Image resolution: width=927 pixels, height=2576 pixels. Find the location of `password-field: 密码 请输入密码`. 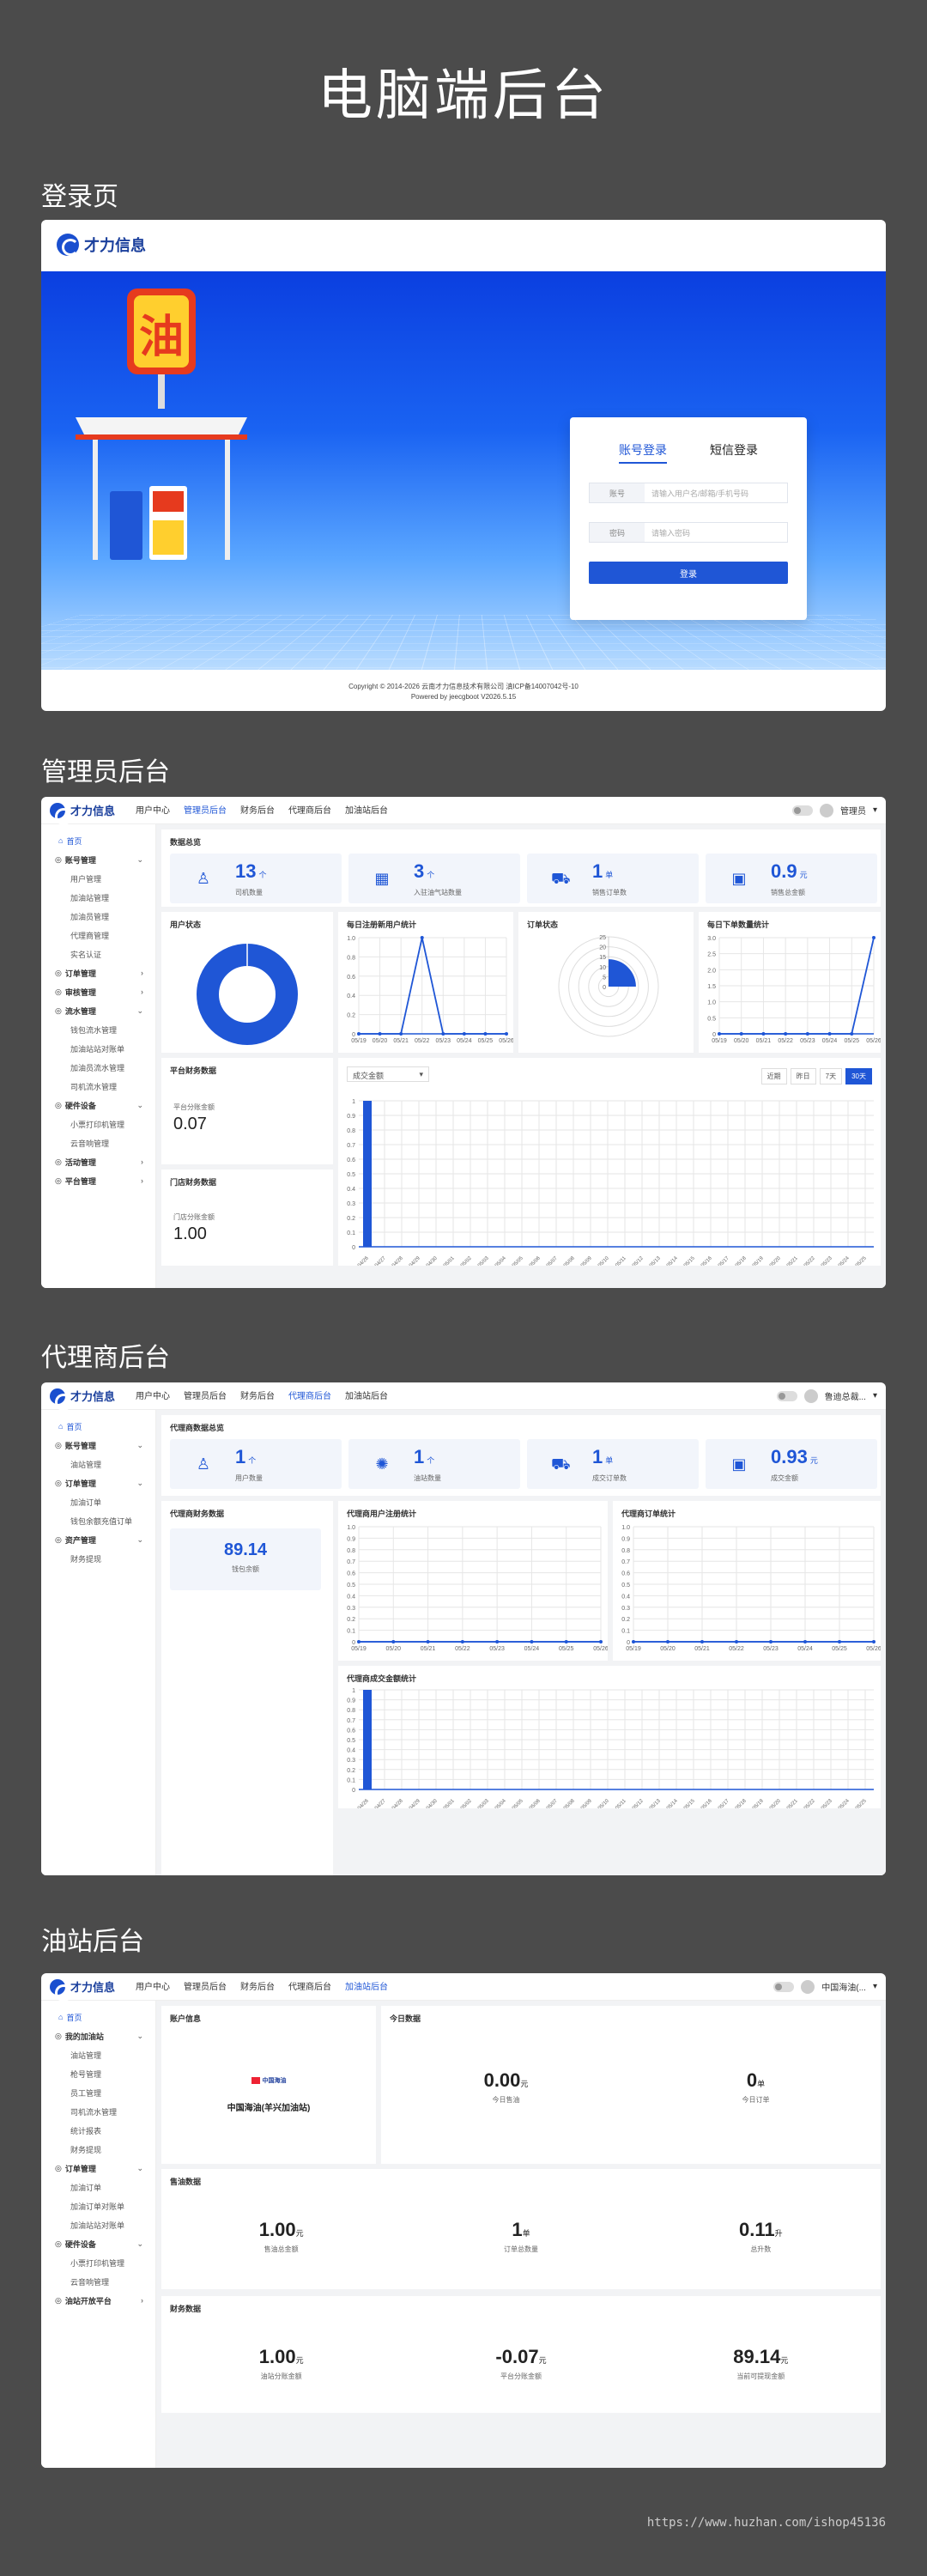

password-field: 密码 请输入密码 is located at coordinates (688, 532).